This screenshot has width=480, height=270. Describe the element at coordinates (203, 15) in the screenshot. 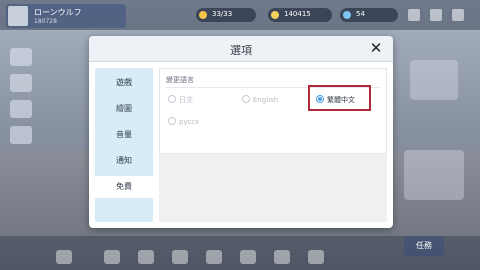

I see `stamina-icon` at that location.